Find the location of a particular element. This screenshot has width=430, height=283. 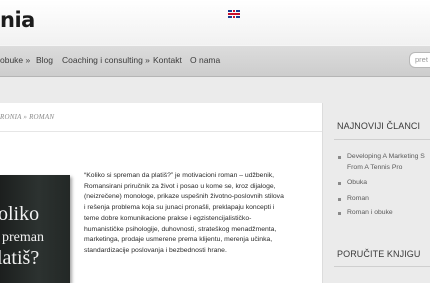

sidebar-item-roman-i-obuke: Roman i obuke is located at coordinates (370, 212).